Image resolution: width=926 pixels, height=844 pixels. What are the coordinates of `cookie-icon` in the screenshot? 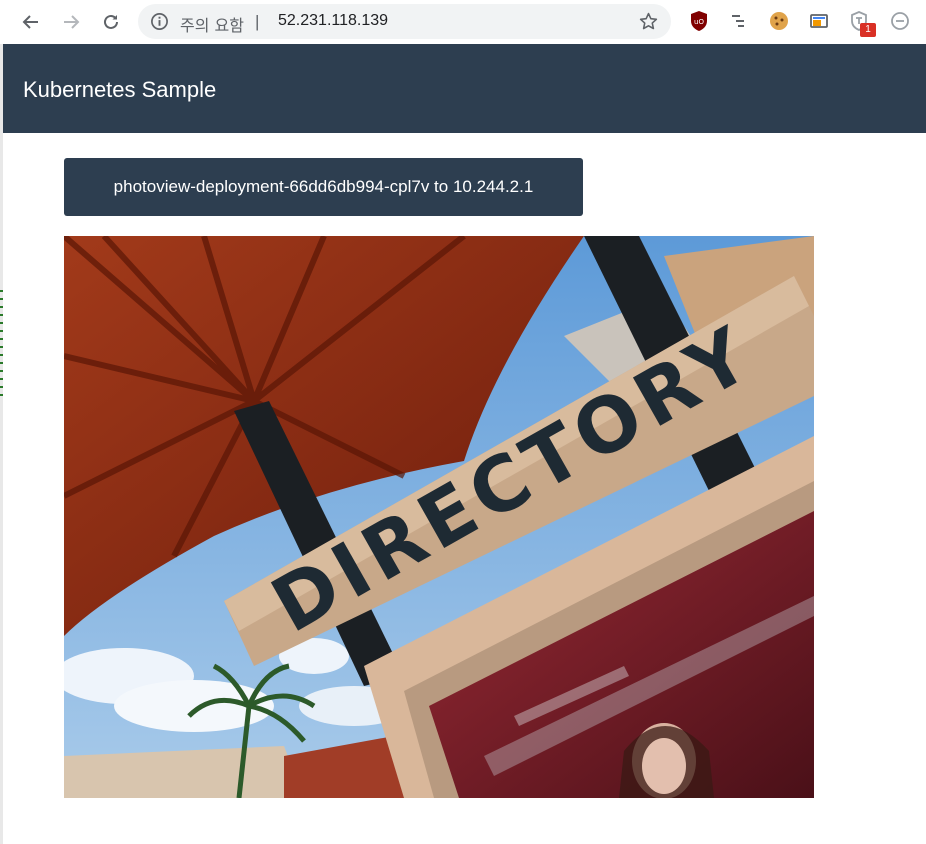 It's located at (779, 21).